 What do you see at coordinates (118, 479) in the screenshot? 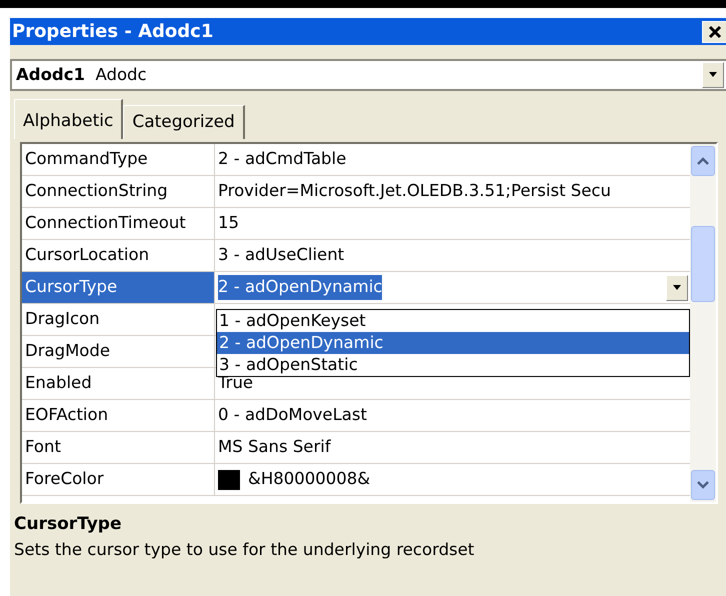
I see `property-name: ForeColor` at bounding box center [118, 479].